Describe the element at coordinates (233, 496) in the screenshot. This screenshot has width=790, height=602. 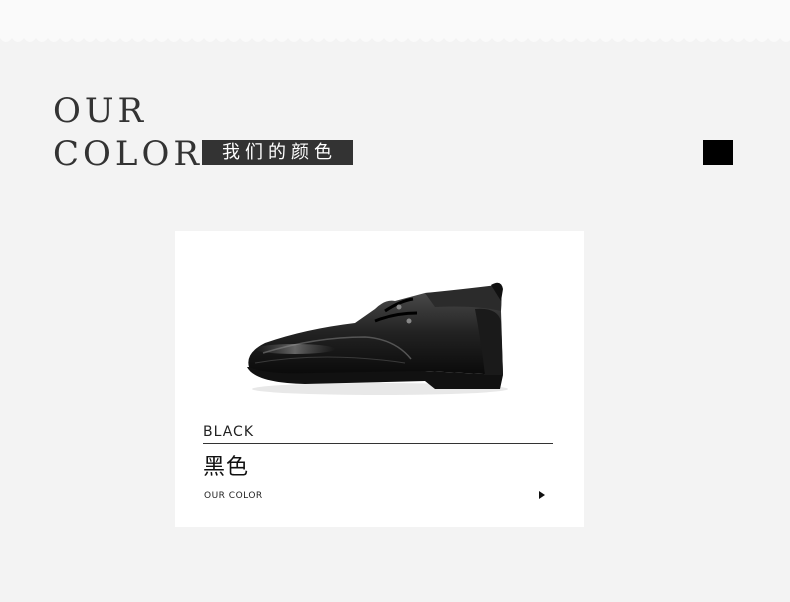
I see `our-color-label: OUR COLOR` at that location.